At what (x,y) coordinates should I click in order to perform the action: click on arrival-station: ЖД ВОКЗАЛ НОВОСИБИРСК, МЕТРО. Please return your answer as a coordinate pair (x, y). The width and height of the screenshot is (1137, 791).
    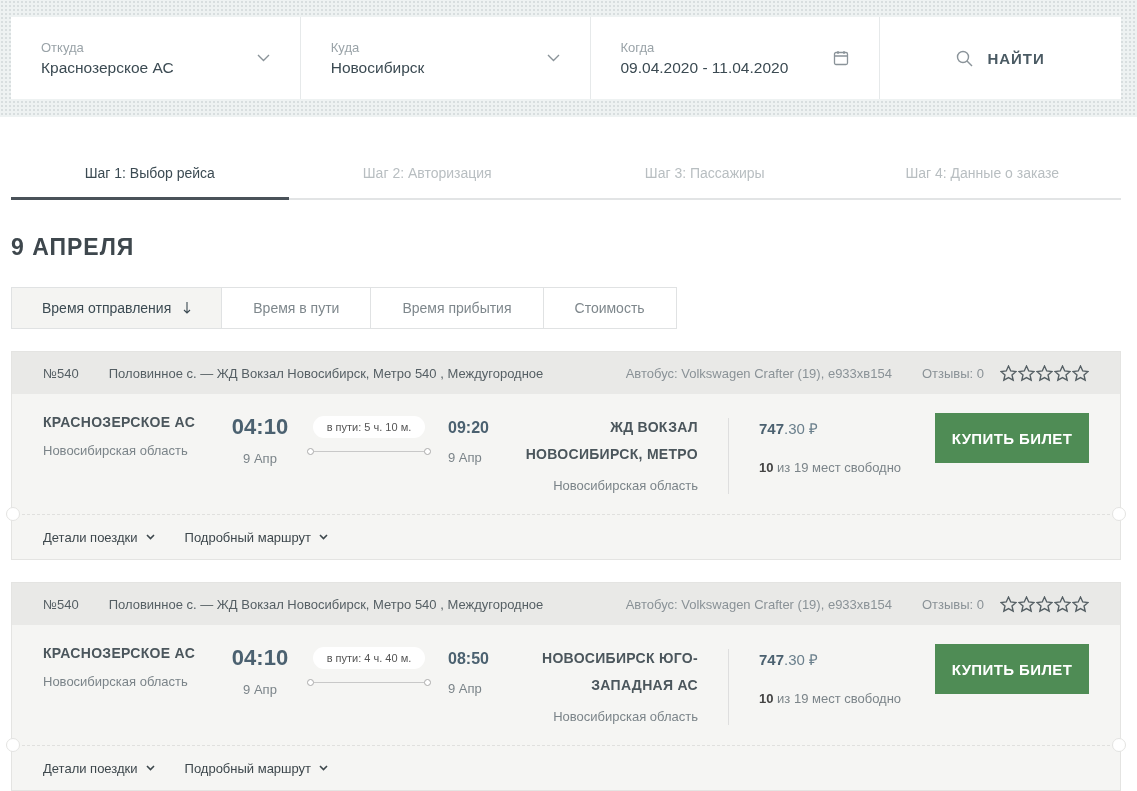
    Looking at the image, I should click on (611, 441).